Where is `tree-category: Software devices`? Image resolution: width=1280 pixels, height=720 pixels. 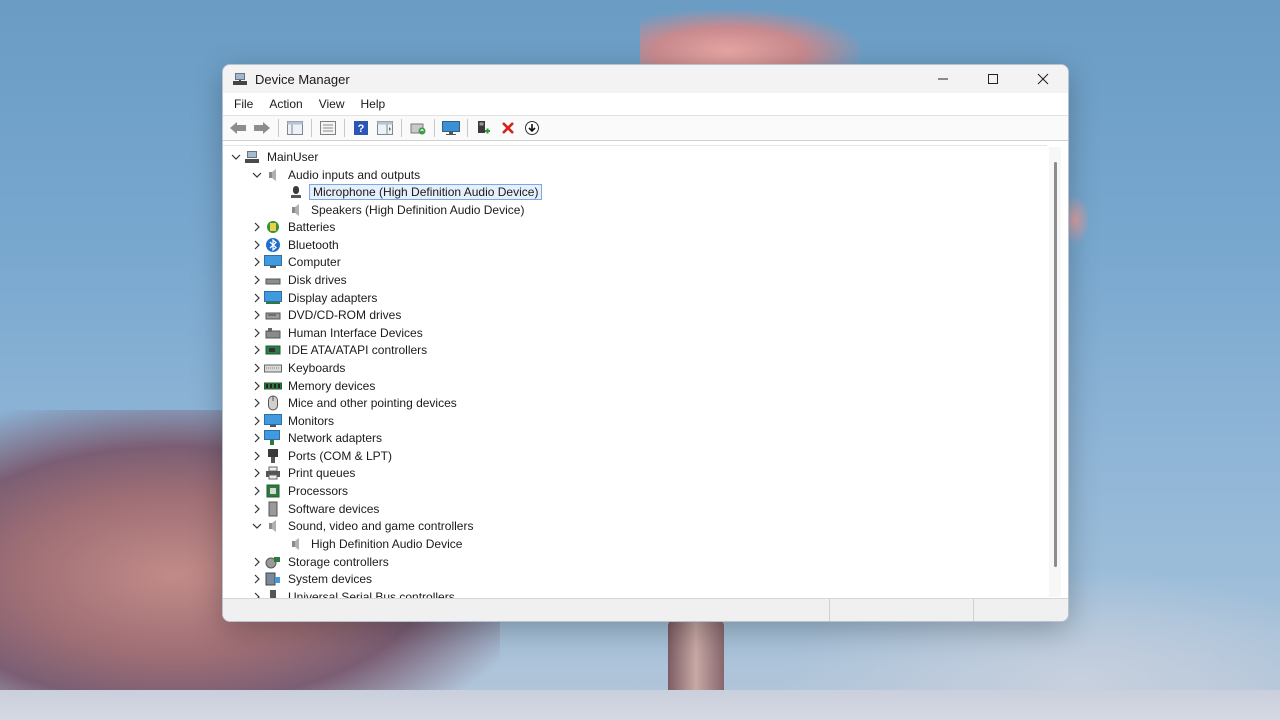
tree-category: Software devices is located at coordinates (315, 508).